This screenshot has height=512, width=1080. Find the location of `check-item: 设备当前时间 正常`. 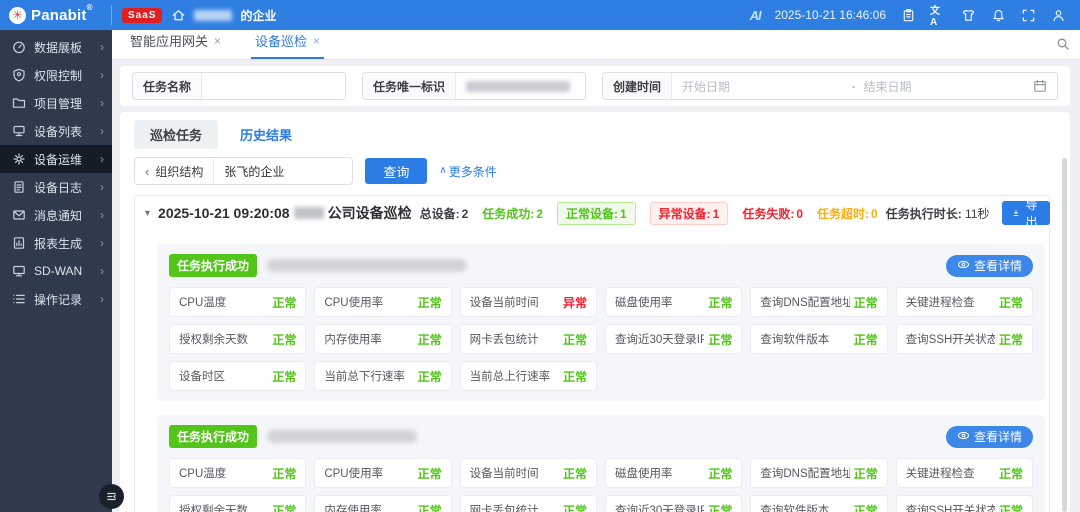

check-item: 设备当前时间 正常 is located at coordinates (528, 473).